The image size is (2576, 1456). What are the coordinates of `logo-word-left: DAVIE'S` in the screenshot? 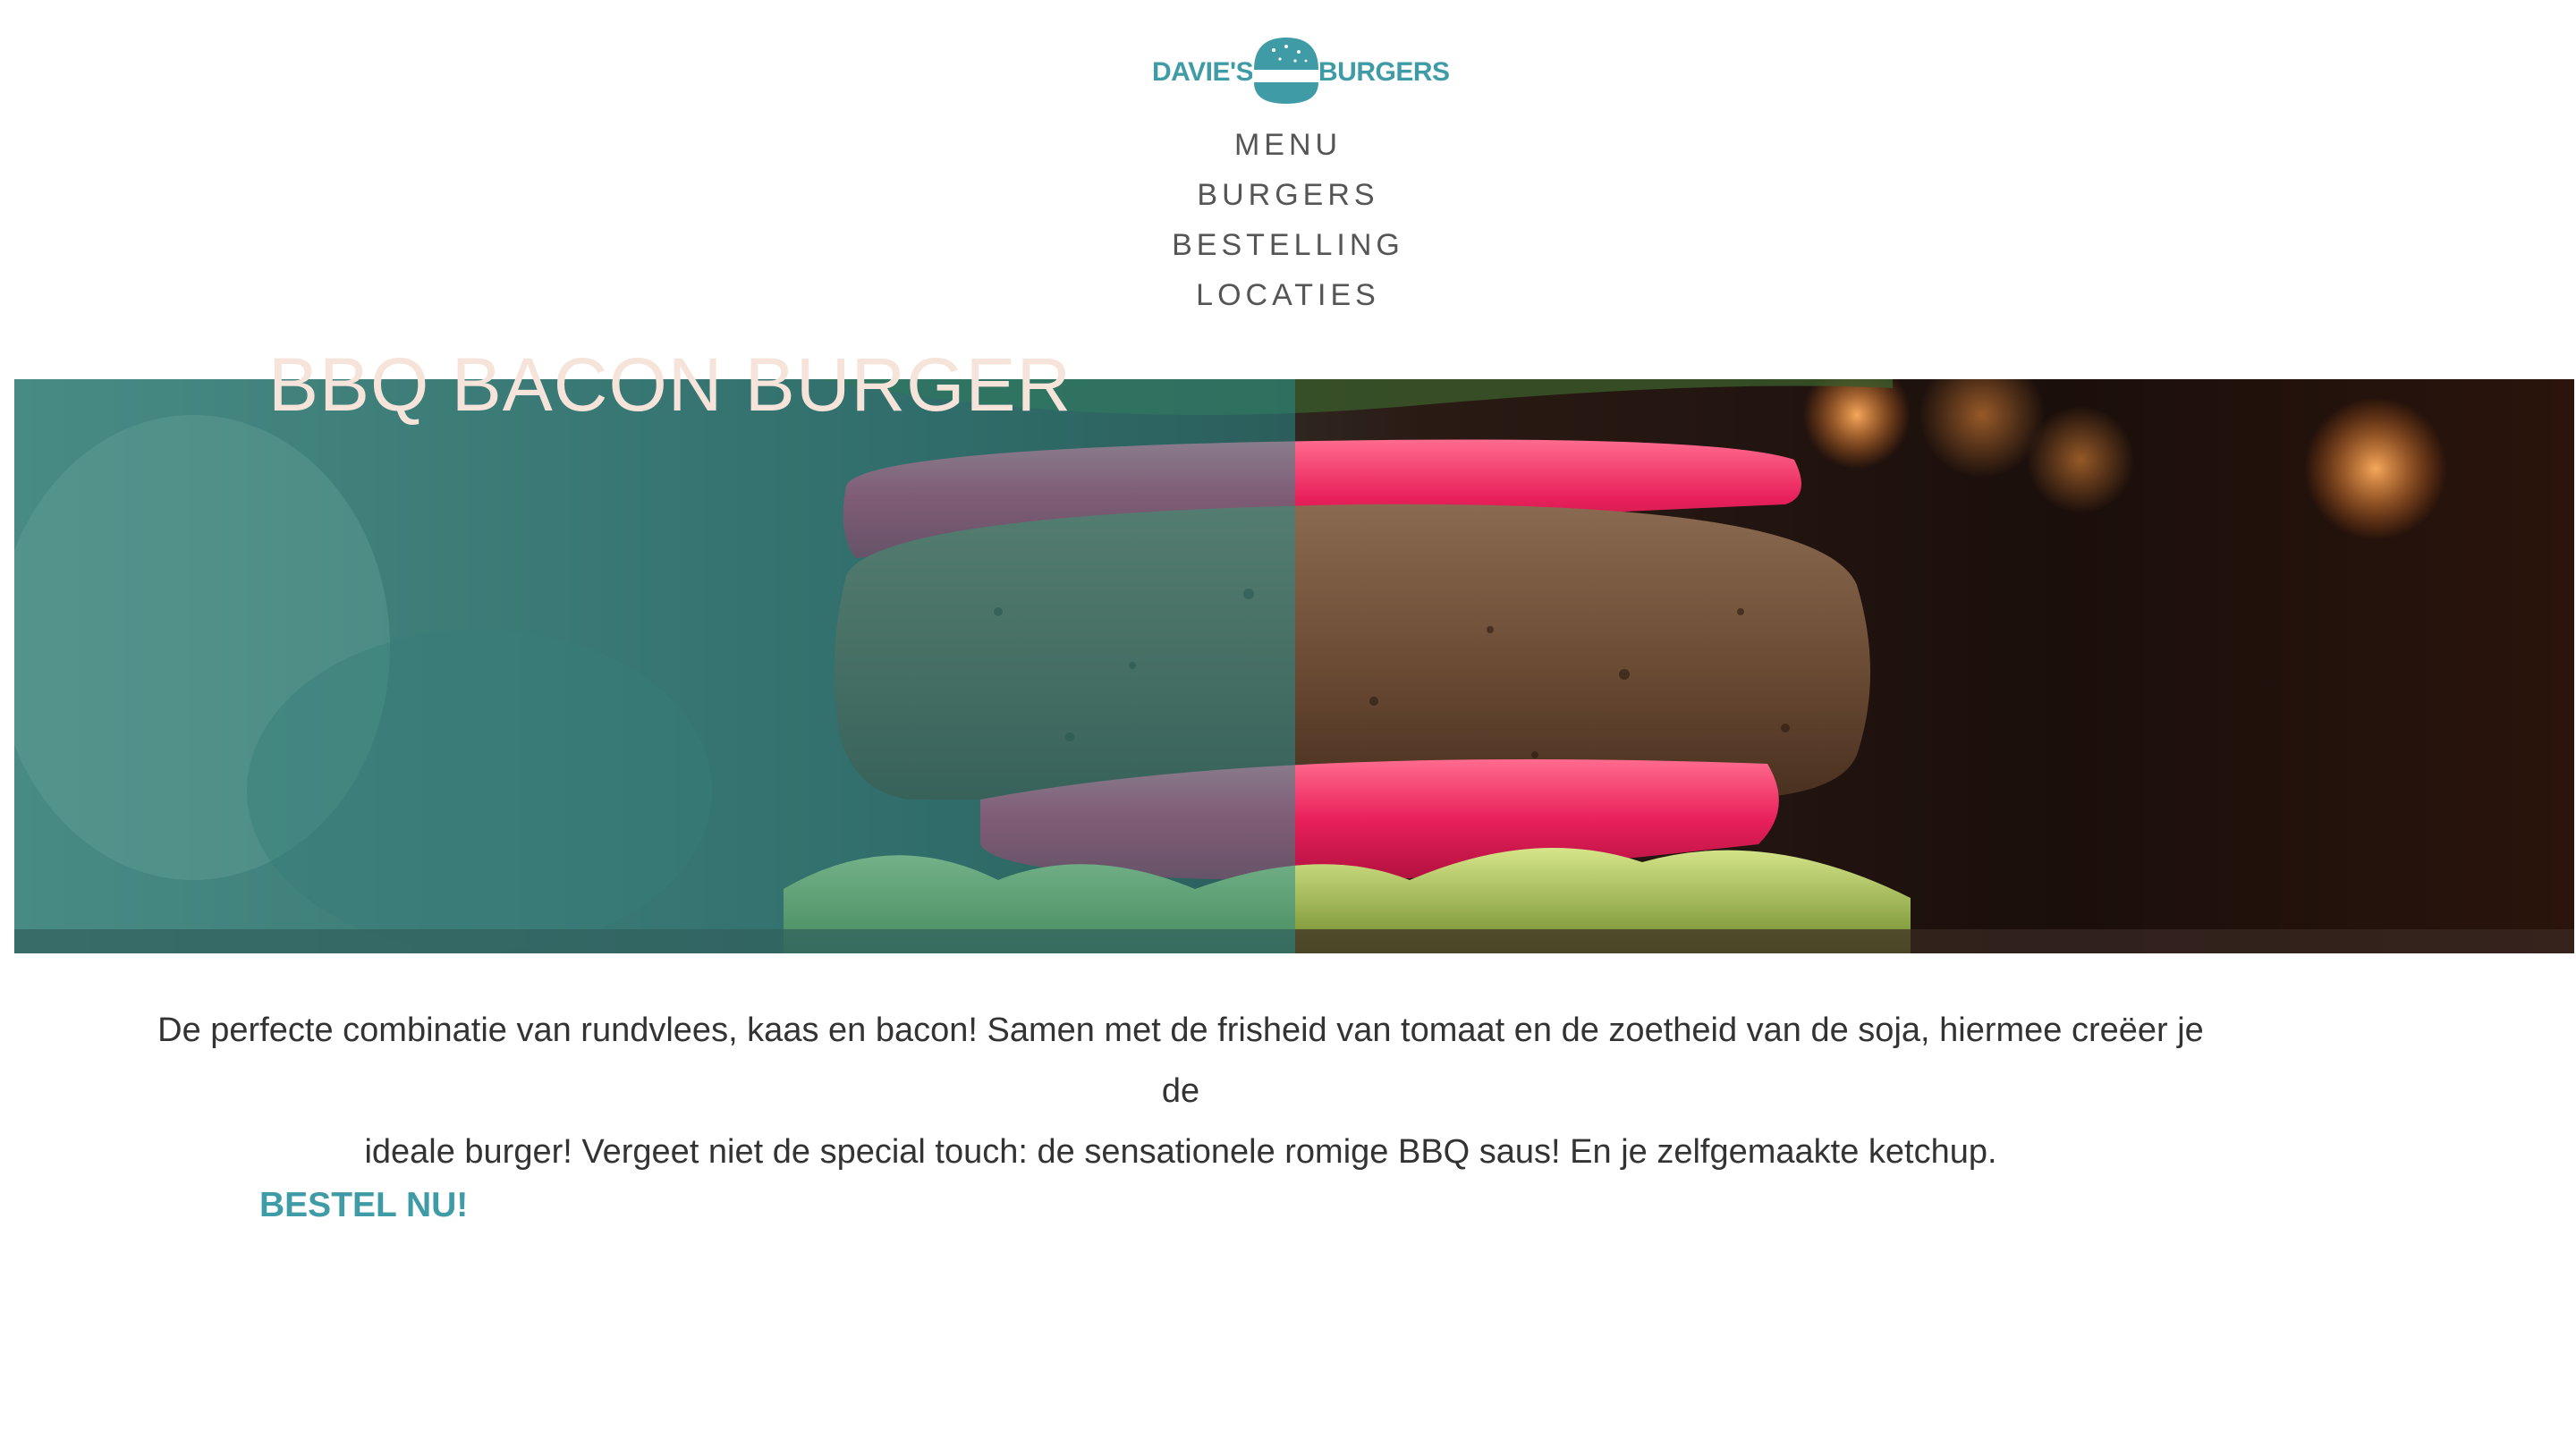 It's located at (1203, 72).